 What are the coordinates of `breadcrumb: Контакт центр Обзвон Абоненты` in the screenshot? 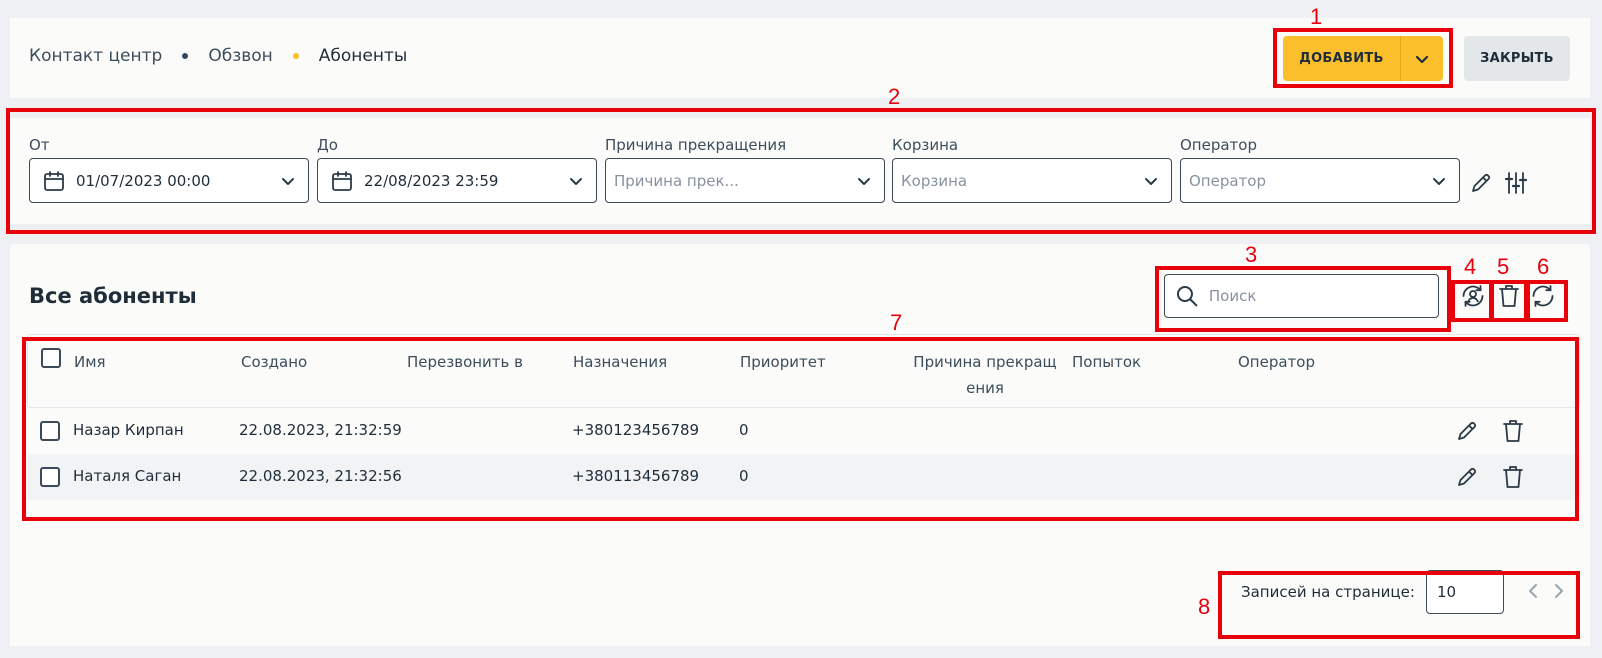 It's located at (218, 56).